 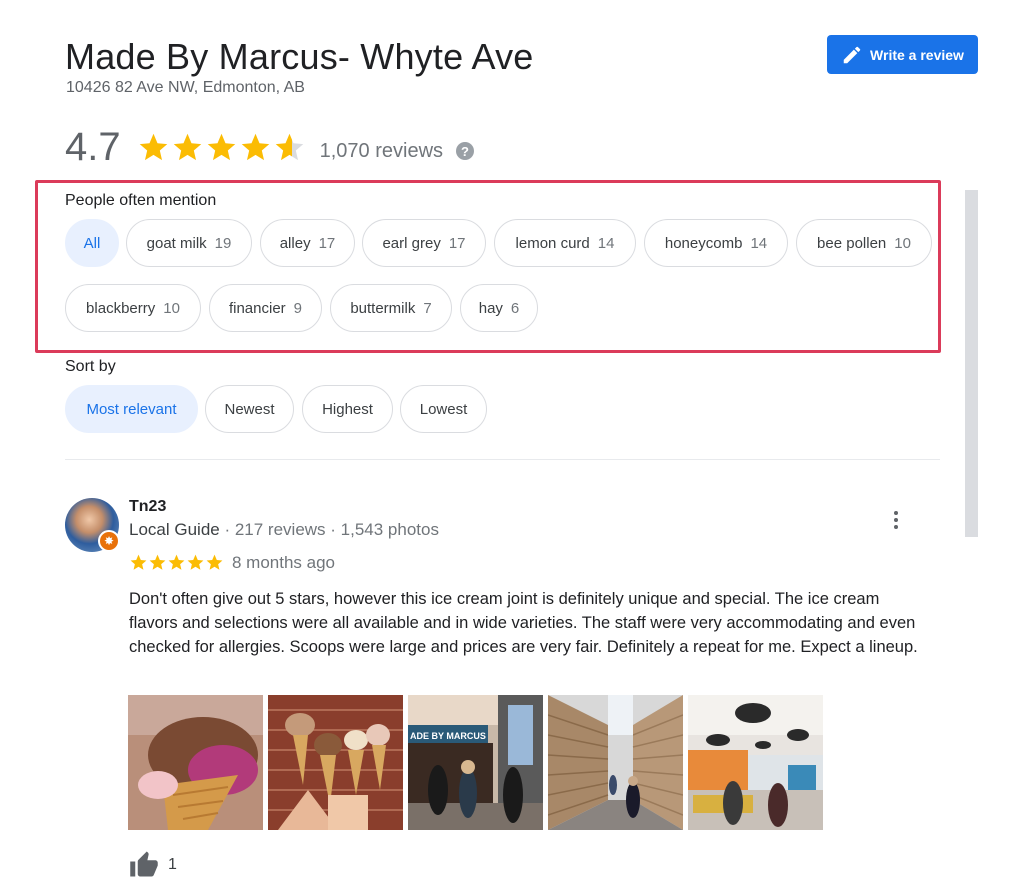 What do you see at coordinates (90, 366) in the screenshot?
I see `sort-label: Sort by` at bounding box center [90, 366].